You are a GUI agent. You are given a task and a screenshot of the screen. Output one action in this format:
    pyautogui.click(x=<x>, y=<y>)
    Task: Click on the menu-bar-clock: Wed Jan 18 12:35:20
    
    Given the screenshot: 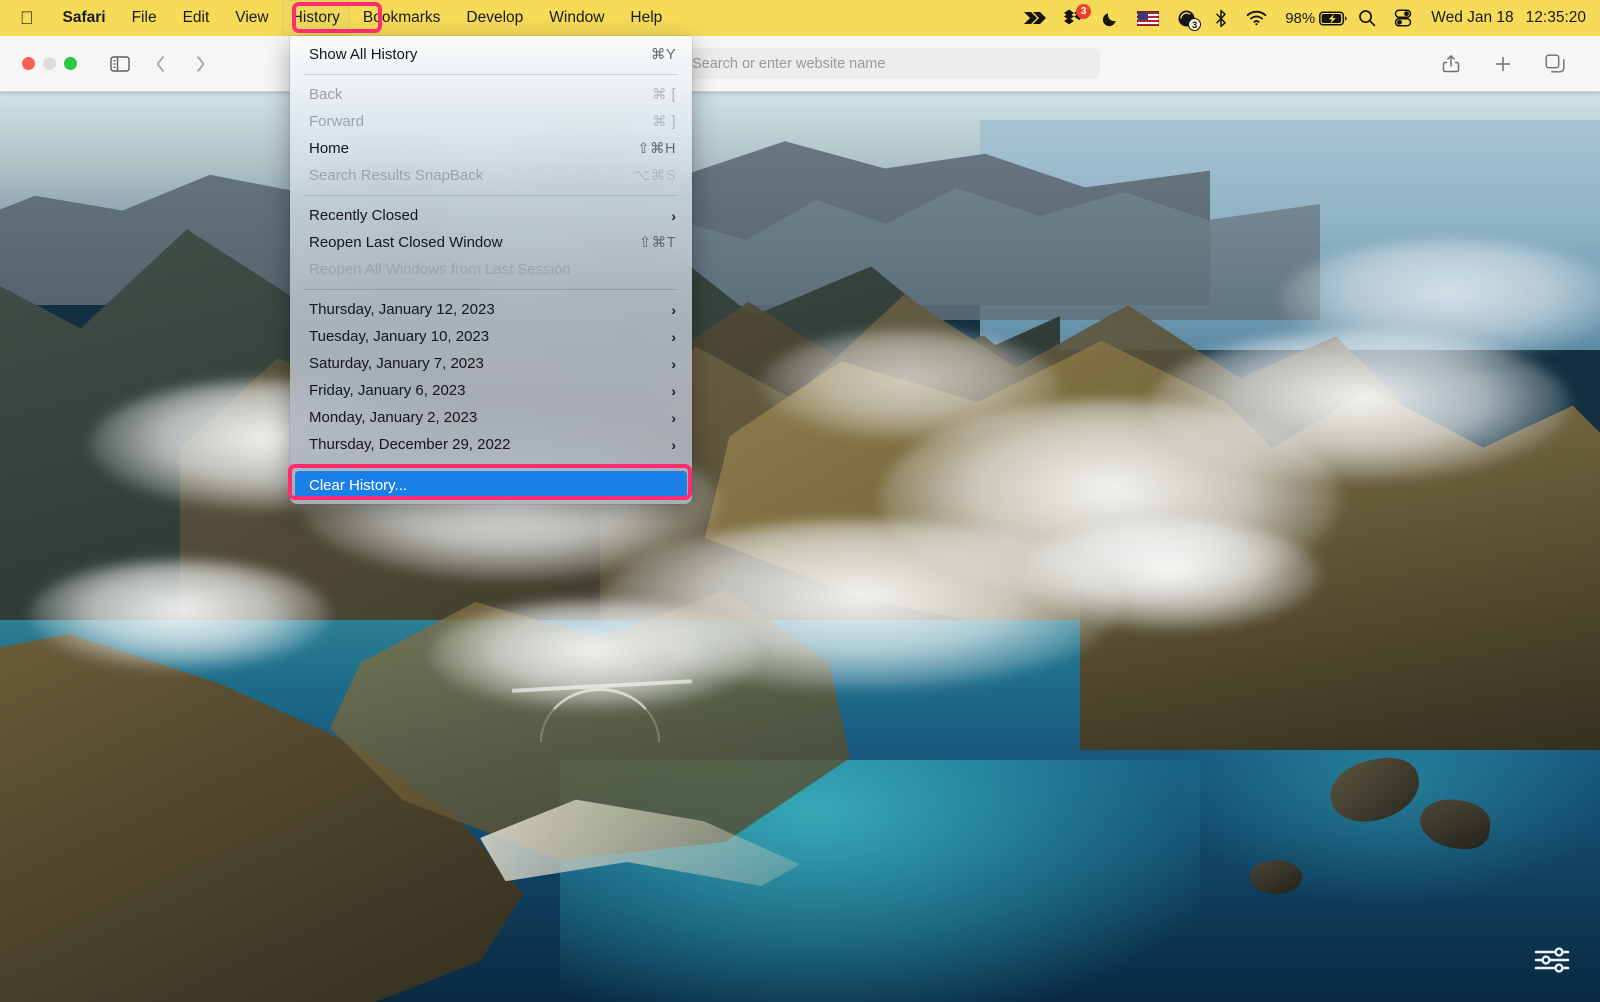 What is the action you would take?
    pyautogui.click(x=1503, y=18)
    